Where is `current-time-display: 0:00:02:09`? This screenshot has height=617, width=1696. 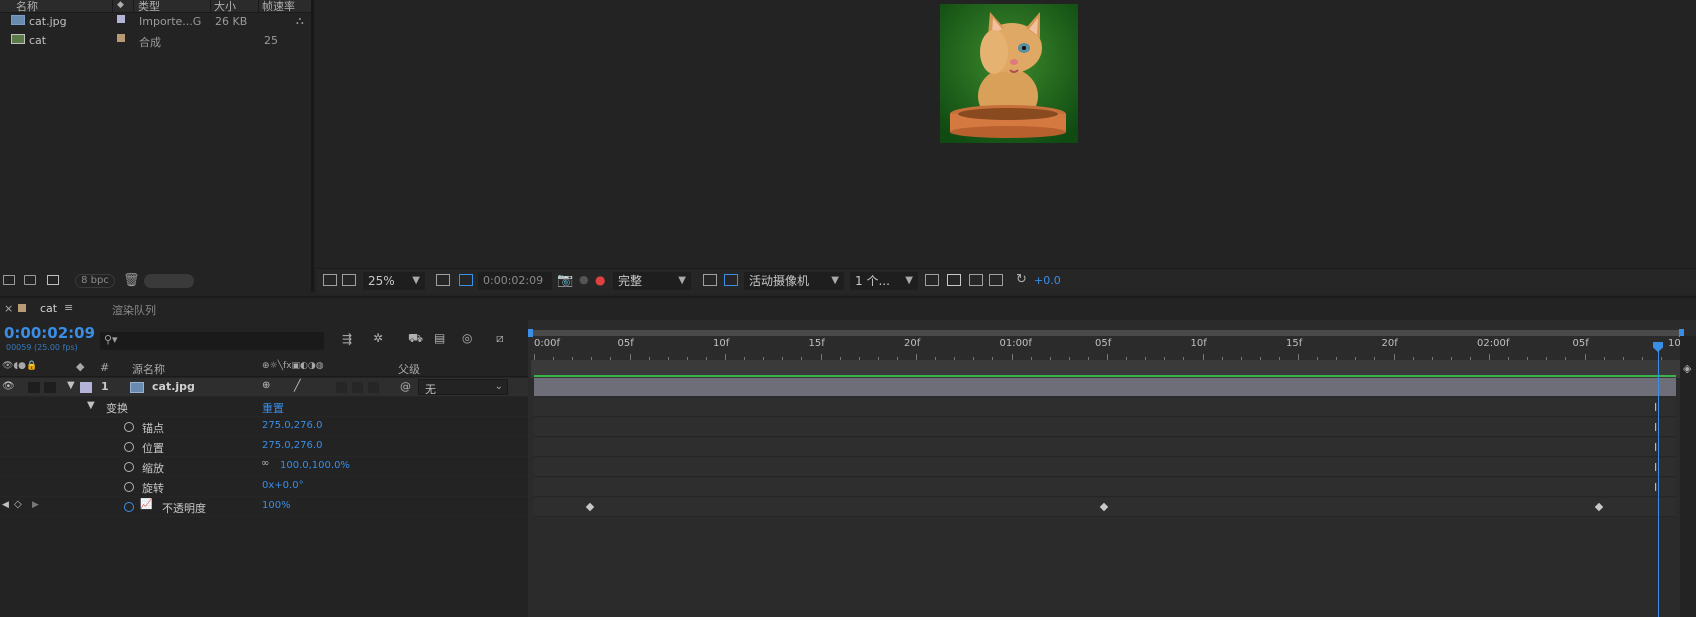 current-time-display: 0:00:02:09 is located at coordinates (49, 333).